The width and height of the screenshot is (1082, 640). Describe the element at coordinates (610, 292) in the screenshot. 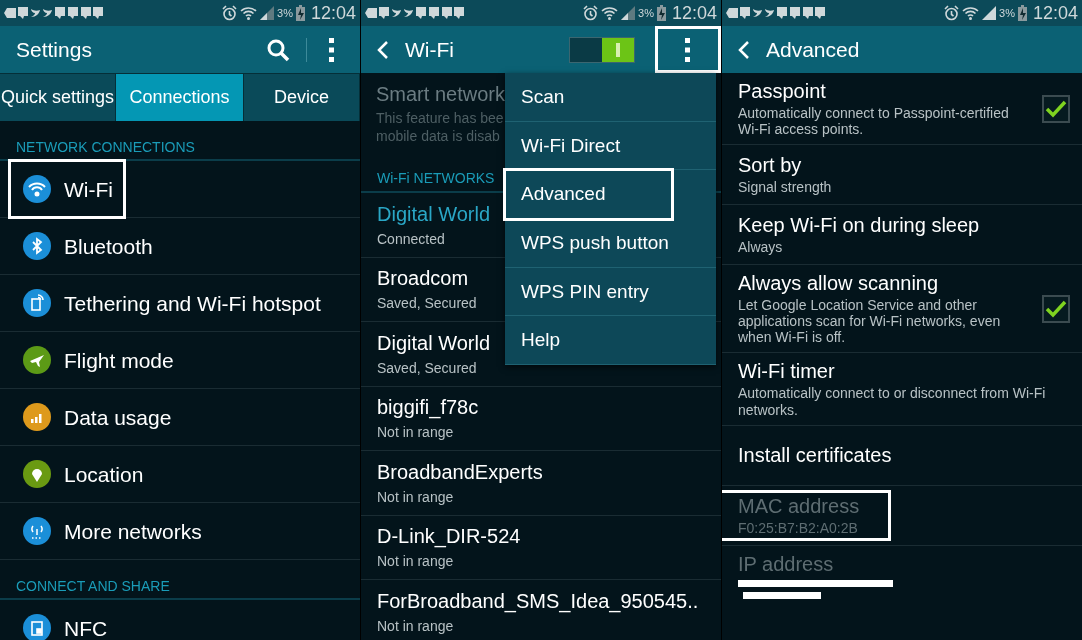

I see `menu-item: WPS PIN entry` at that location.